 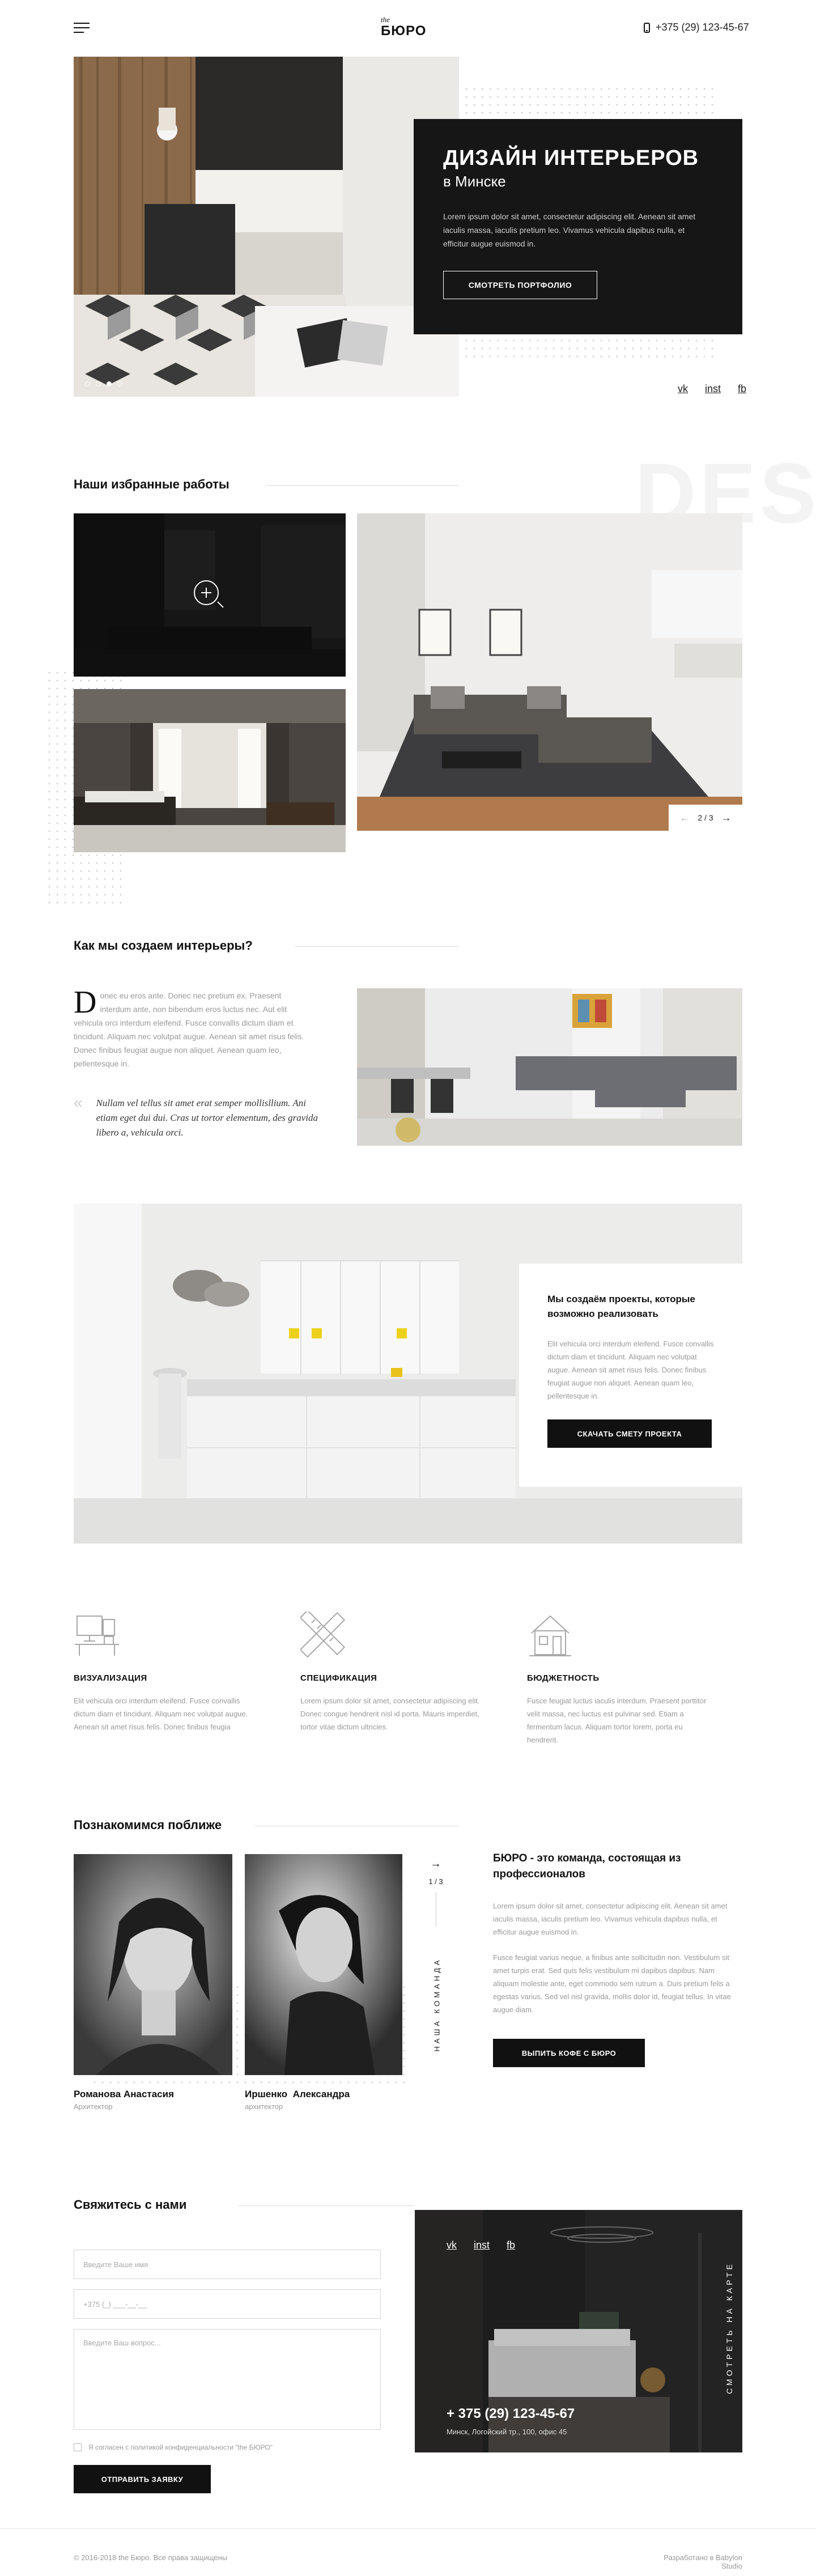 I want to click on team-member-role: архитектор, so click(x=264, y=2106).